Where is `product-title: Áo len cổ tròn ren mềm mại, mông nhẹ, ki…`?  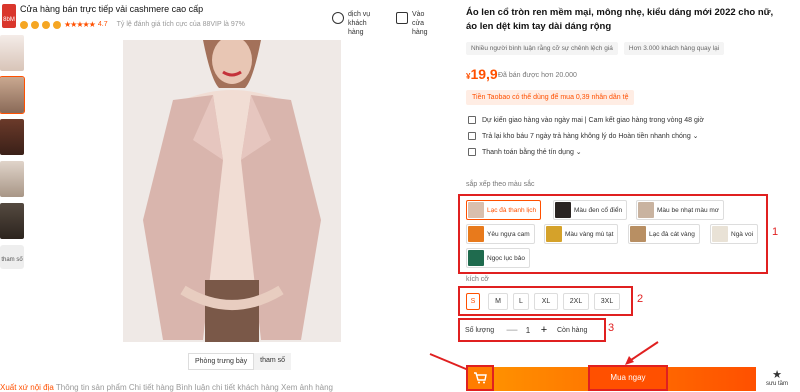 product-title: Áo len cổ tròn ren mềm mại, mông nhẹ, ki… is located at coordinates (620, 19).